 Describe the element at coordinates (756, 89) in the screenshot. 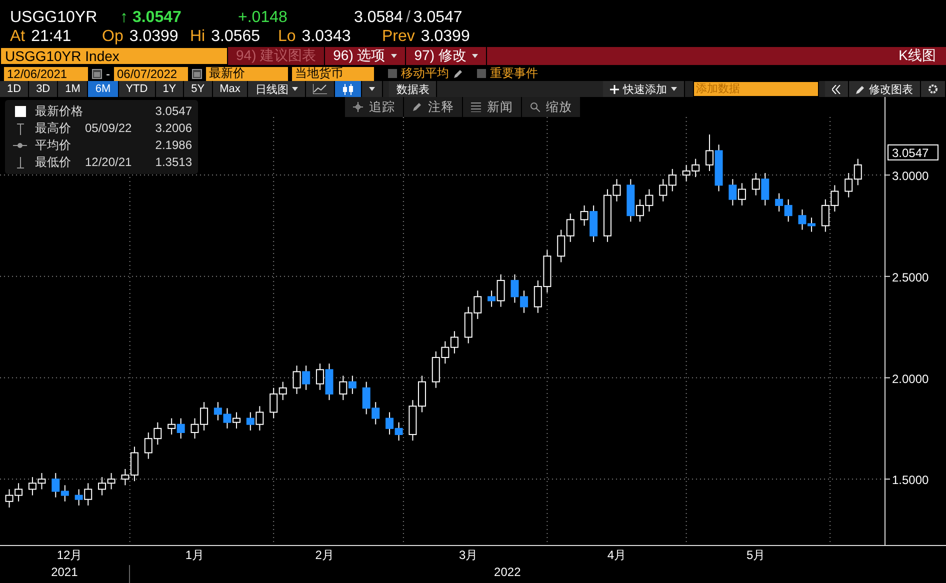

I see `add-data-field: 添加数据` at that location.